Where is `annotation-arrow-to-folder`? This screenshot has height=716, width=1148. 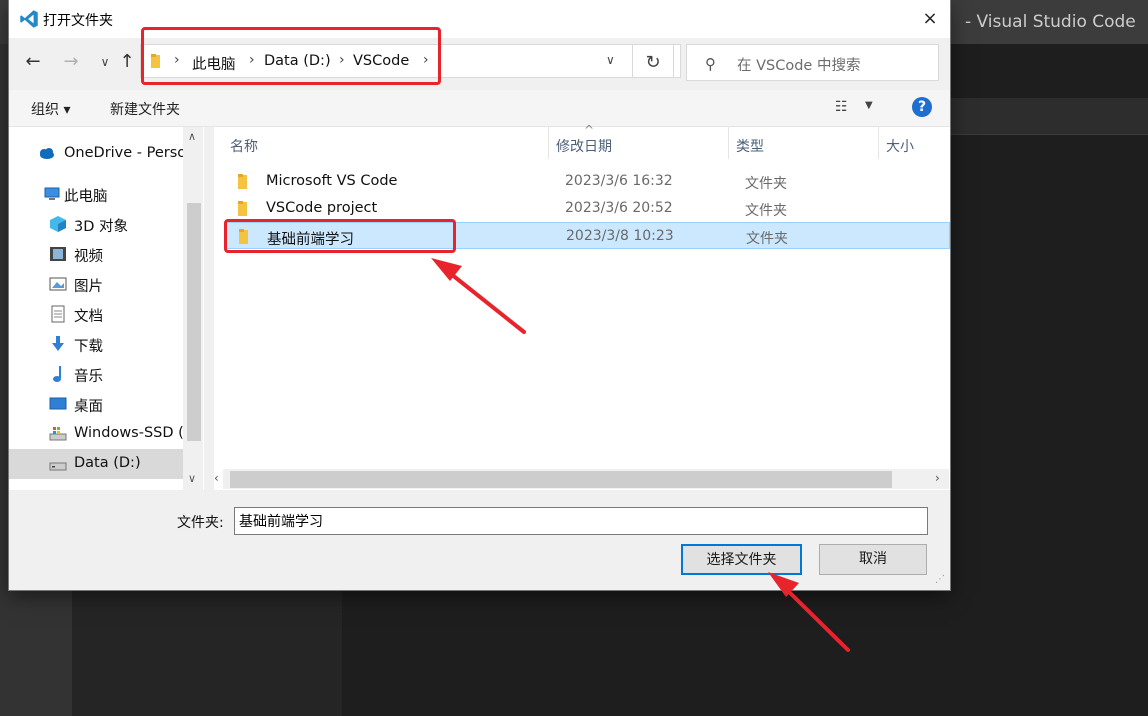
annotation-arrow-to-folder is located at coordinates (478, 296).